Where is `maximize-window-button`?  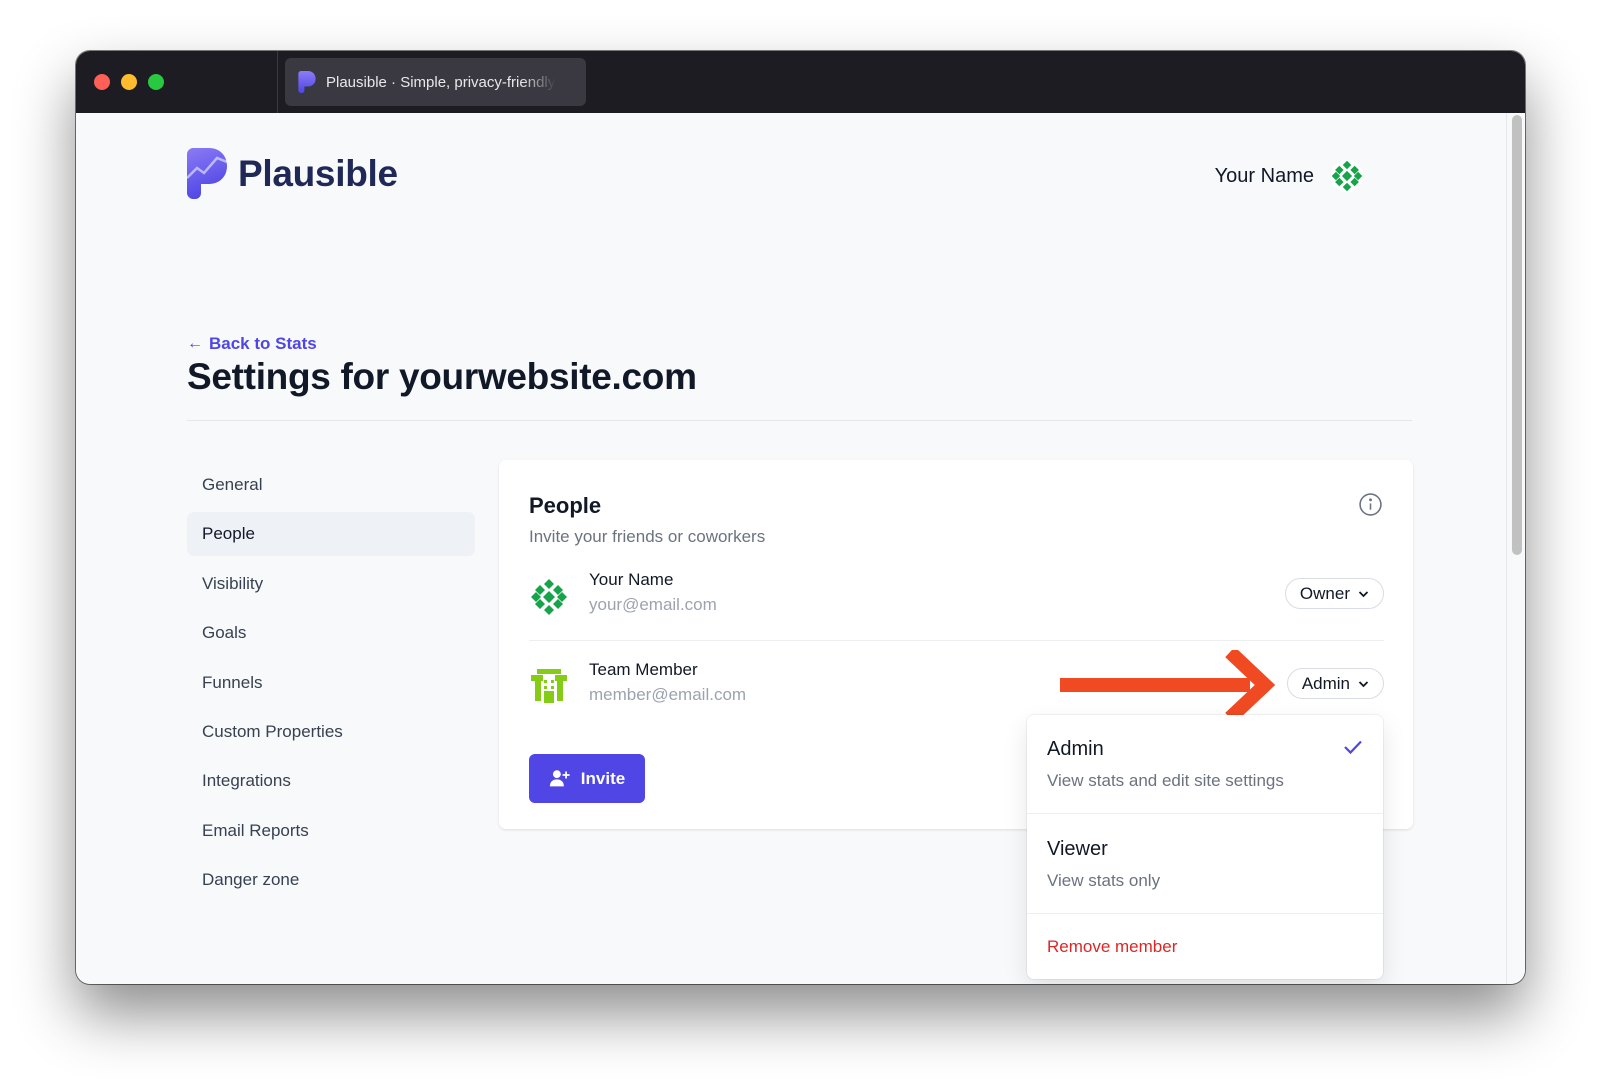 maximize-window-button is located at coordinates (156, 82).